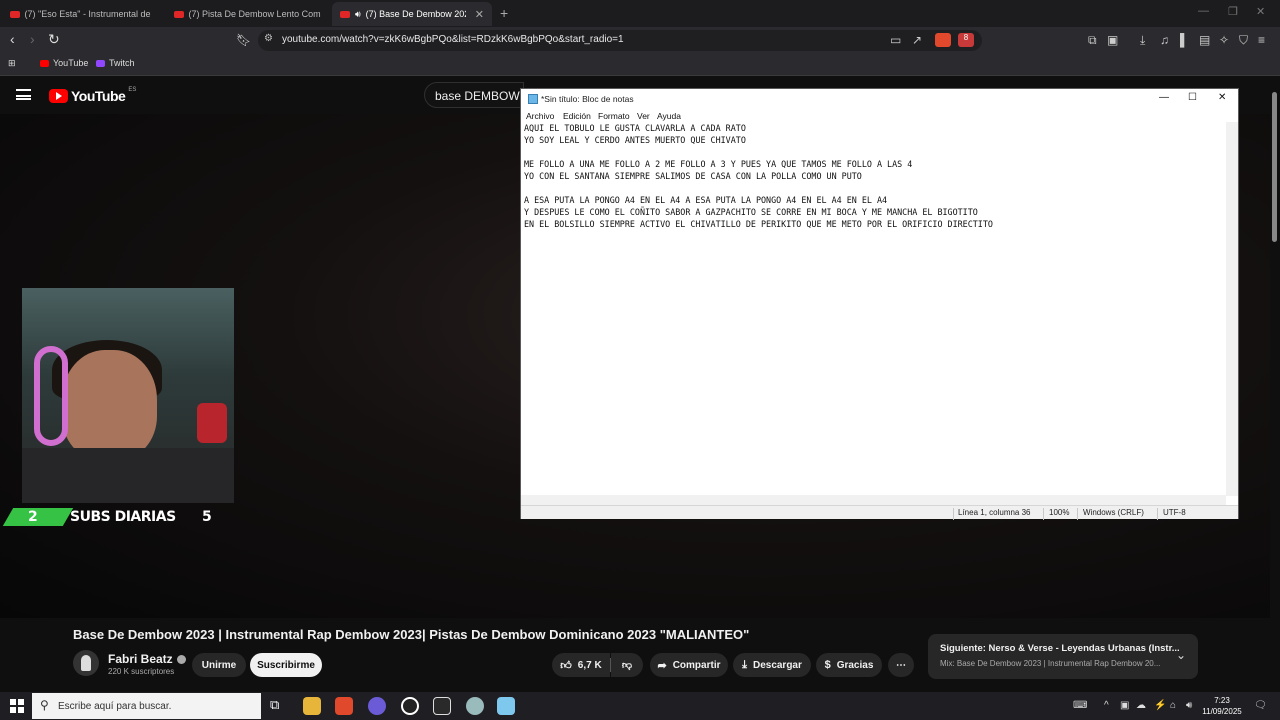  What do you see at coordinates (415, 14) in the screenshot?
I see `tab-label: (7) Base De Dembow 2023 | In` at bounding box center [415, 14].